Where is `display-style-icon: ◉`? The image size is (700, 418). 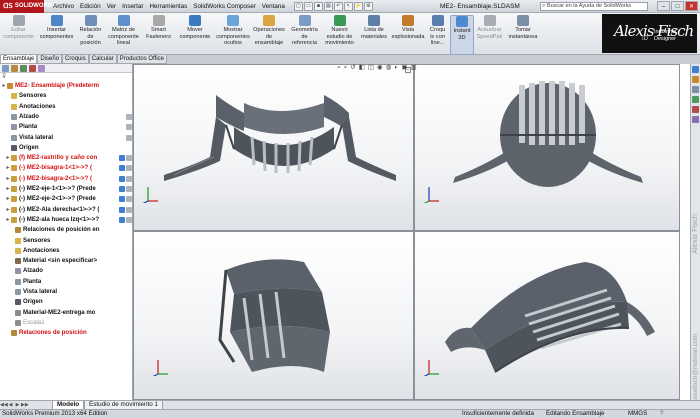
display-style-icon: ◉ is located at coordinates (380, 68).